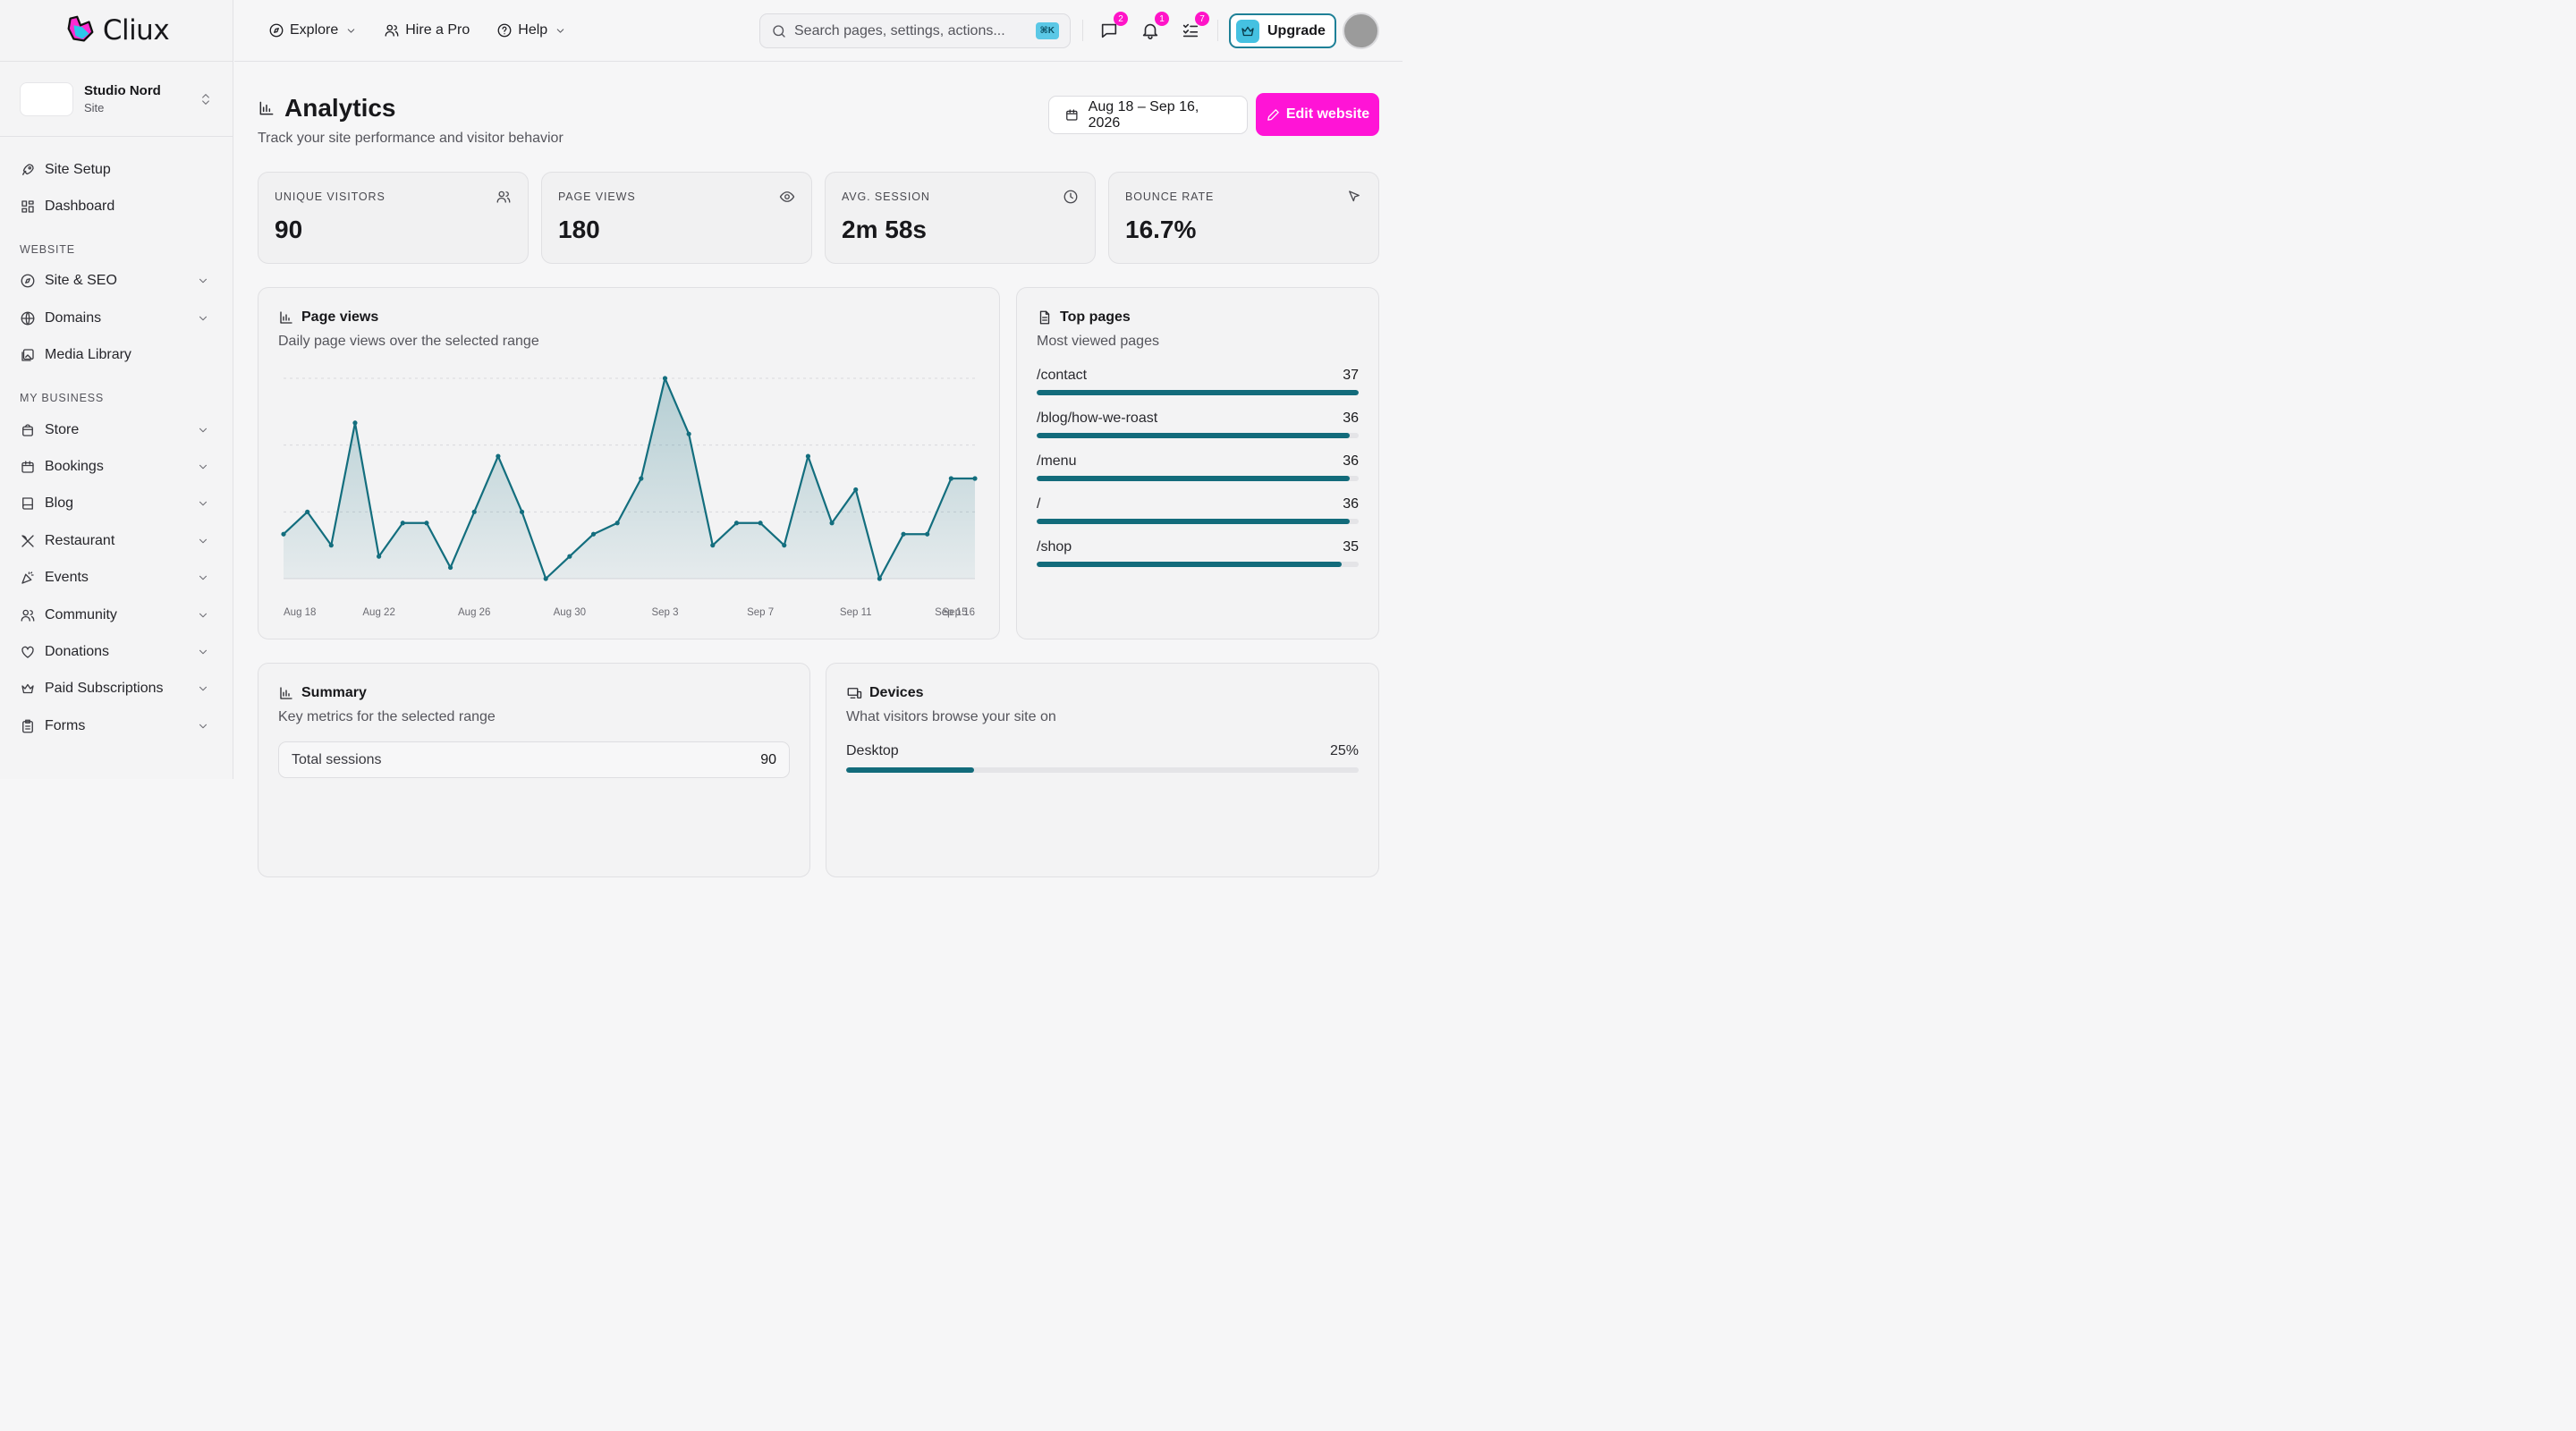  What do you see at coordinates (1170, 197) in the screenshot?
I see `stat-label: BOUNCE RATE` at bounding box center [1170, 197].